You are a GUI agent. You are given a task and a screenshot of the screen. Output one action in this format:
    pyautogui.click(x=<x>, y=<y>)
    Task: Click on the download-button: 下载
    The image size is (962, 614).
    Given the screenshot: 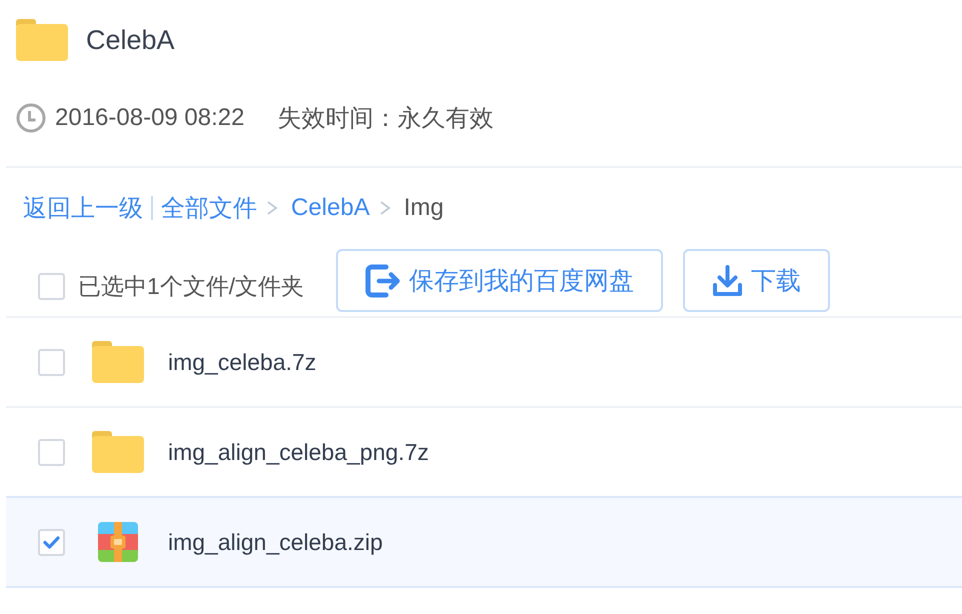 What is the action you would take?
    pyautogui.click(x=756, y=280)
    